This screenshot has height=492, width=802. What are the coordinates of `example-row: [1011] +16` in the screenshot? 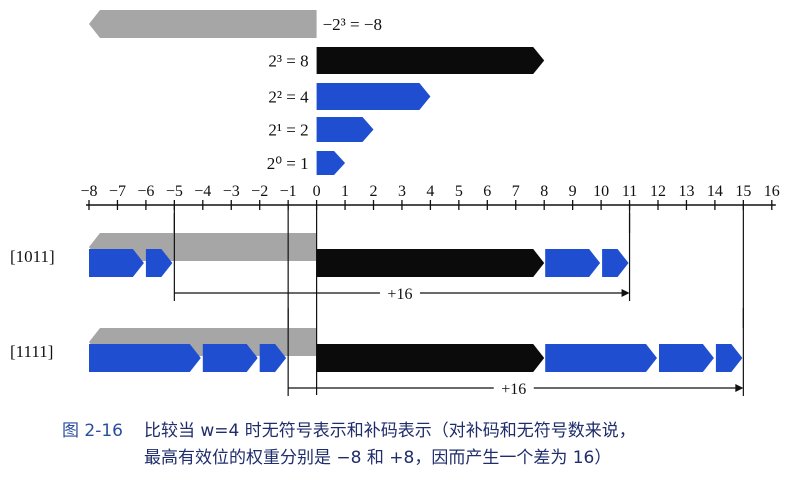 It's located at (320, 258).